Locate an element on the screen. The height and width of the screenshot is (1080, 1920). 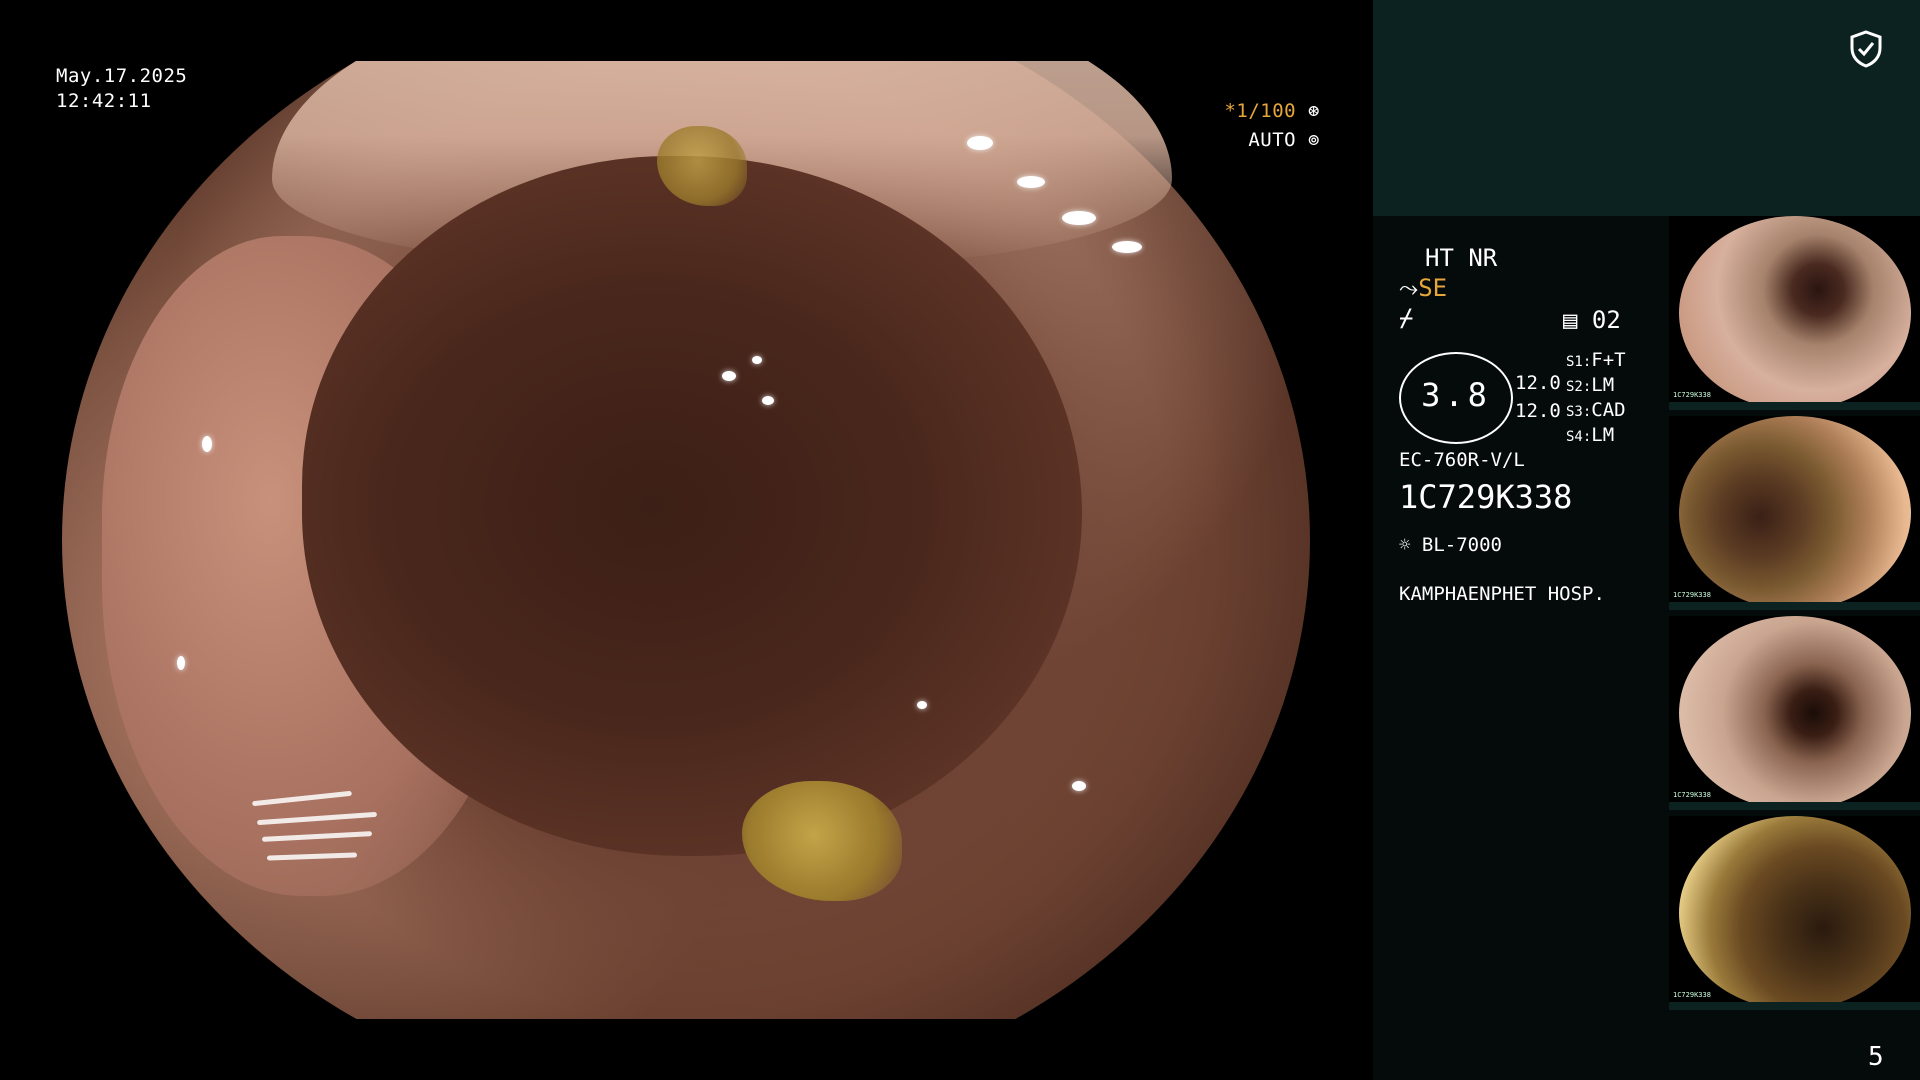
value-1: 12.0 is located at coordinates (1538, 383).